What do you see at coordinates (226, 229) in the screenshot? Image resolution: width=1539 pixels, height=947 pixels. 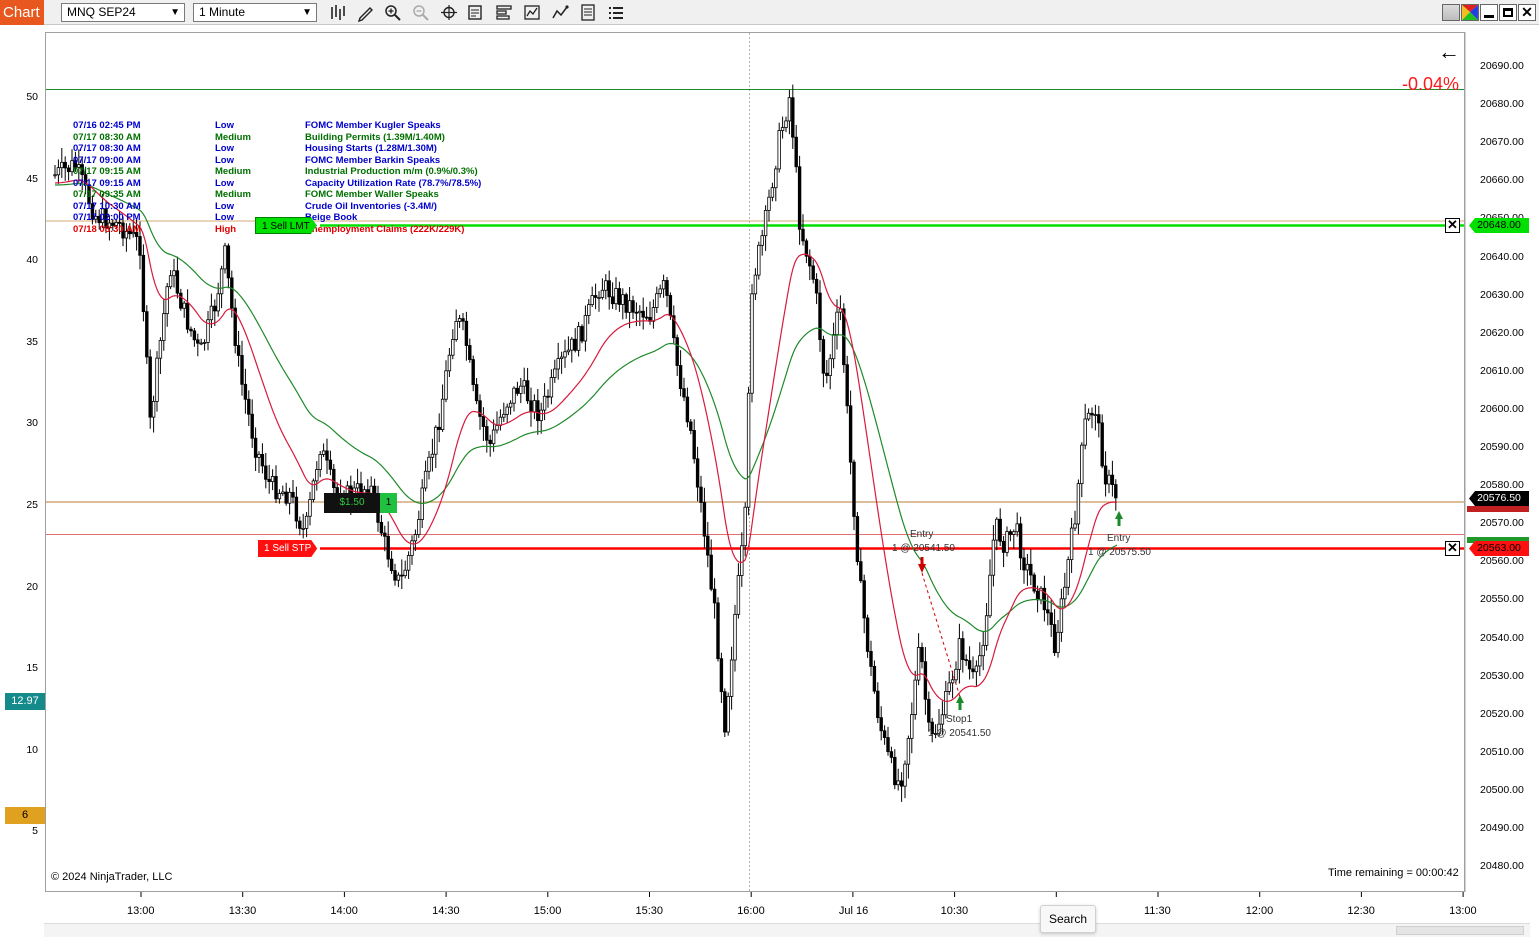 I see `event-impact: High` at bounding box center [226, 229].